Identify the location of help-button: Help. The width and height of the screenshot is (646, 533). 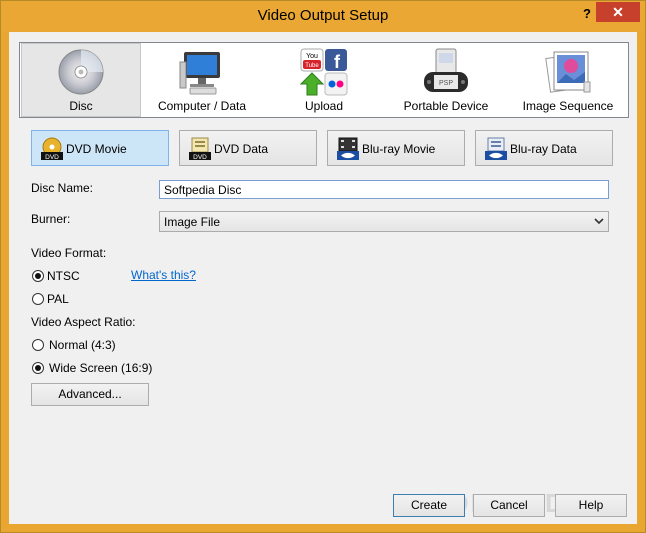
(591, 505).